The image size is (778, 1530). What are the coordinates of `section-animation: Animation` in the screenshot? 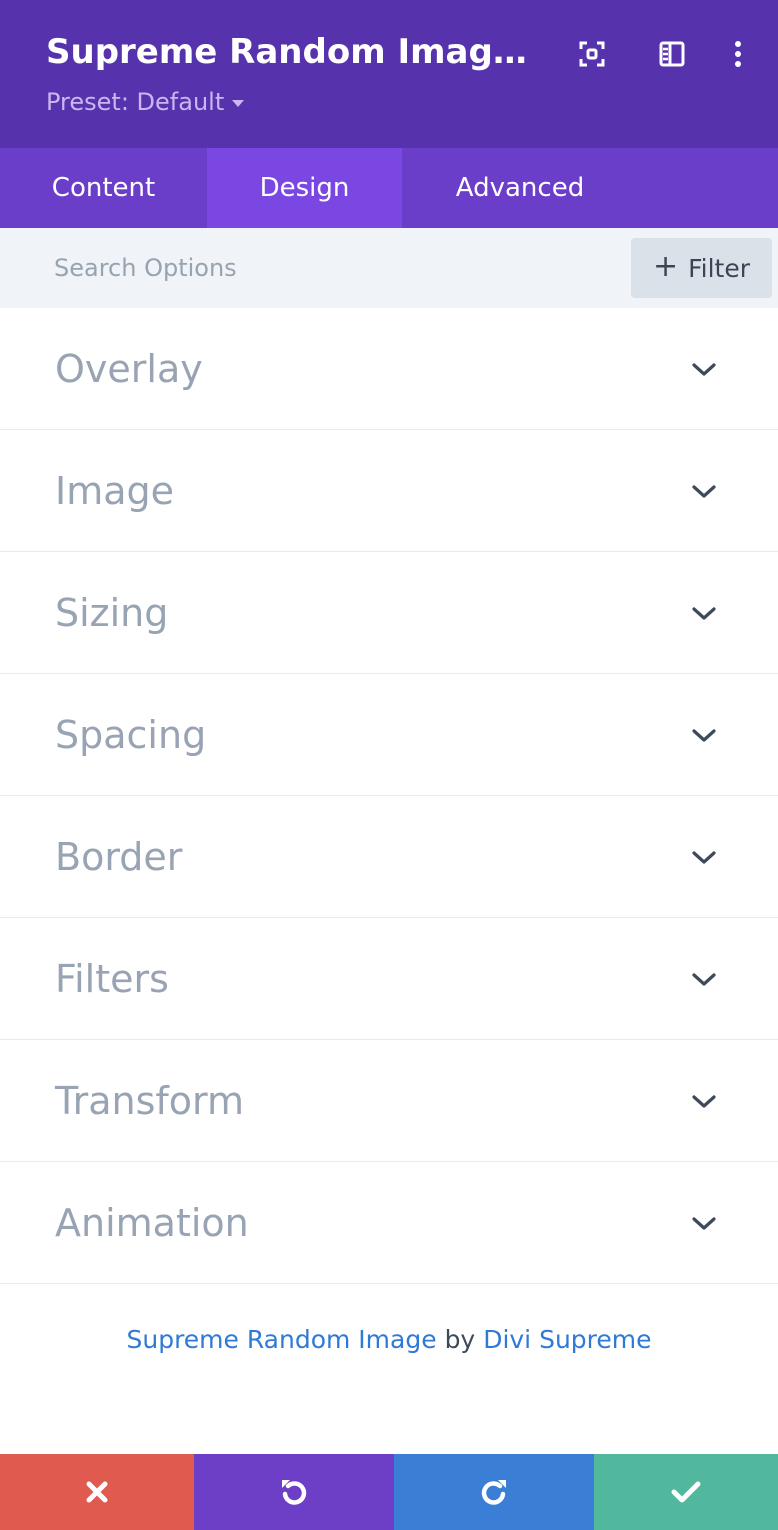 It's located at (389, 1223).